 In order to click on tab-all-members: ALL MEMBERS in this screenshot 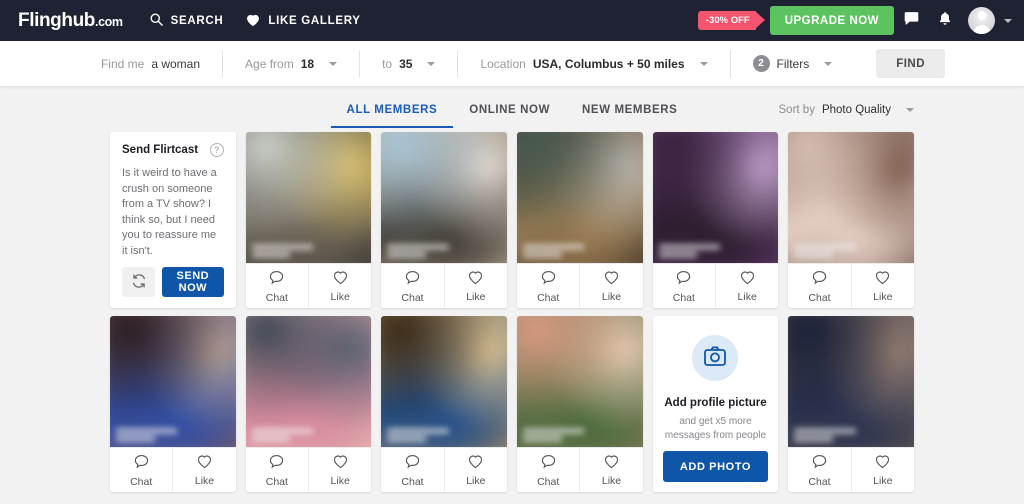, I will do `click(392, 109)`.